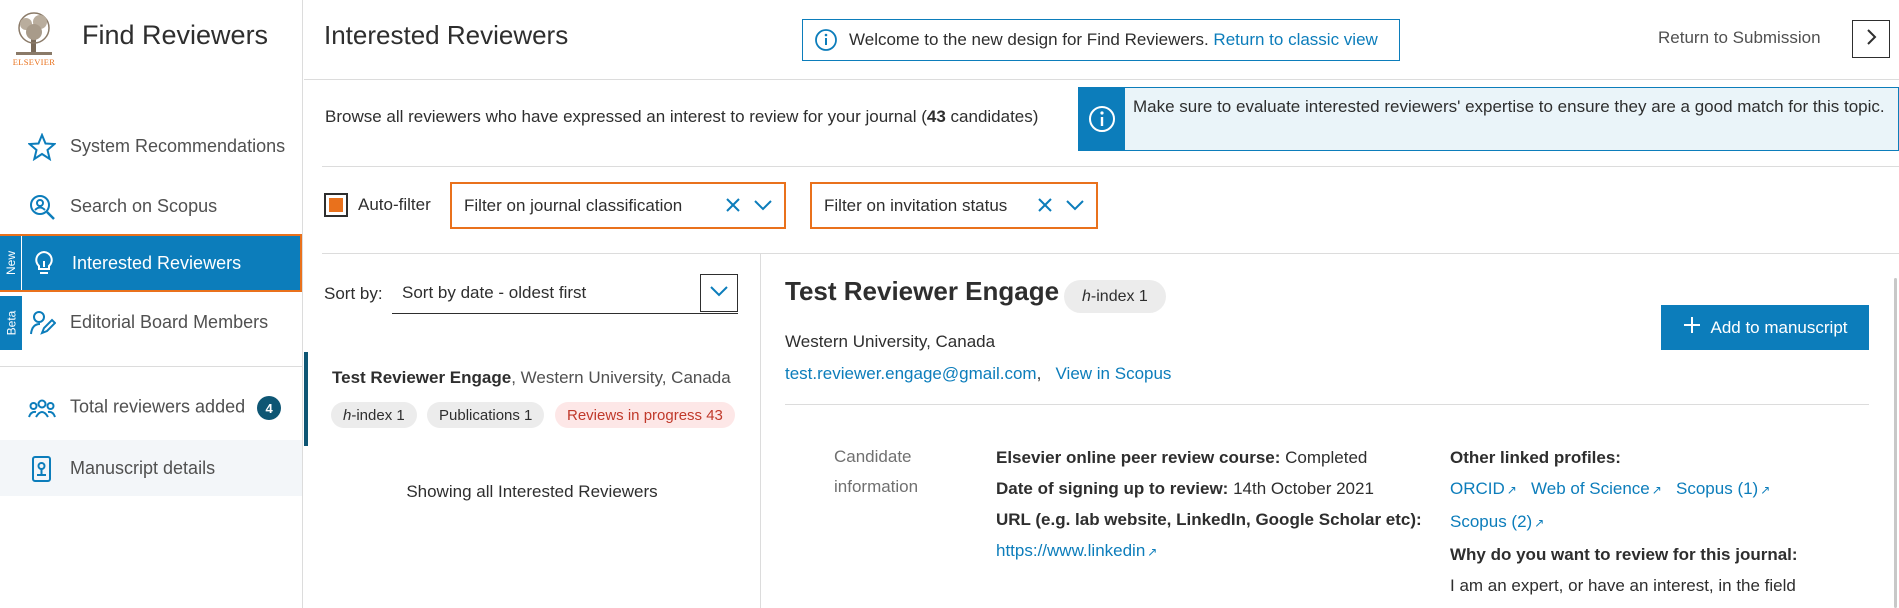 This screenshot has height=608, width=1899. Describe the element at coordinates (157, 262) in the screenshot. I see `sidebar-item-label: Interested Reviewers` at that location.